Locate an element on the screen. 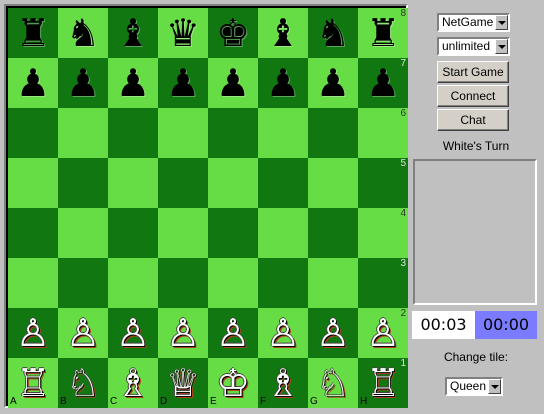 The image size is (544, 414). board-square-e6 is located at coordinates (233, 133).